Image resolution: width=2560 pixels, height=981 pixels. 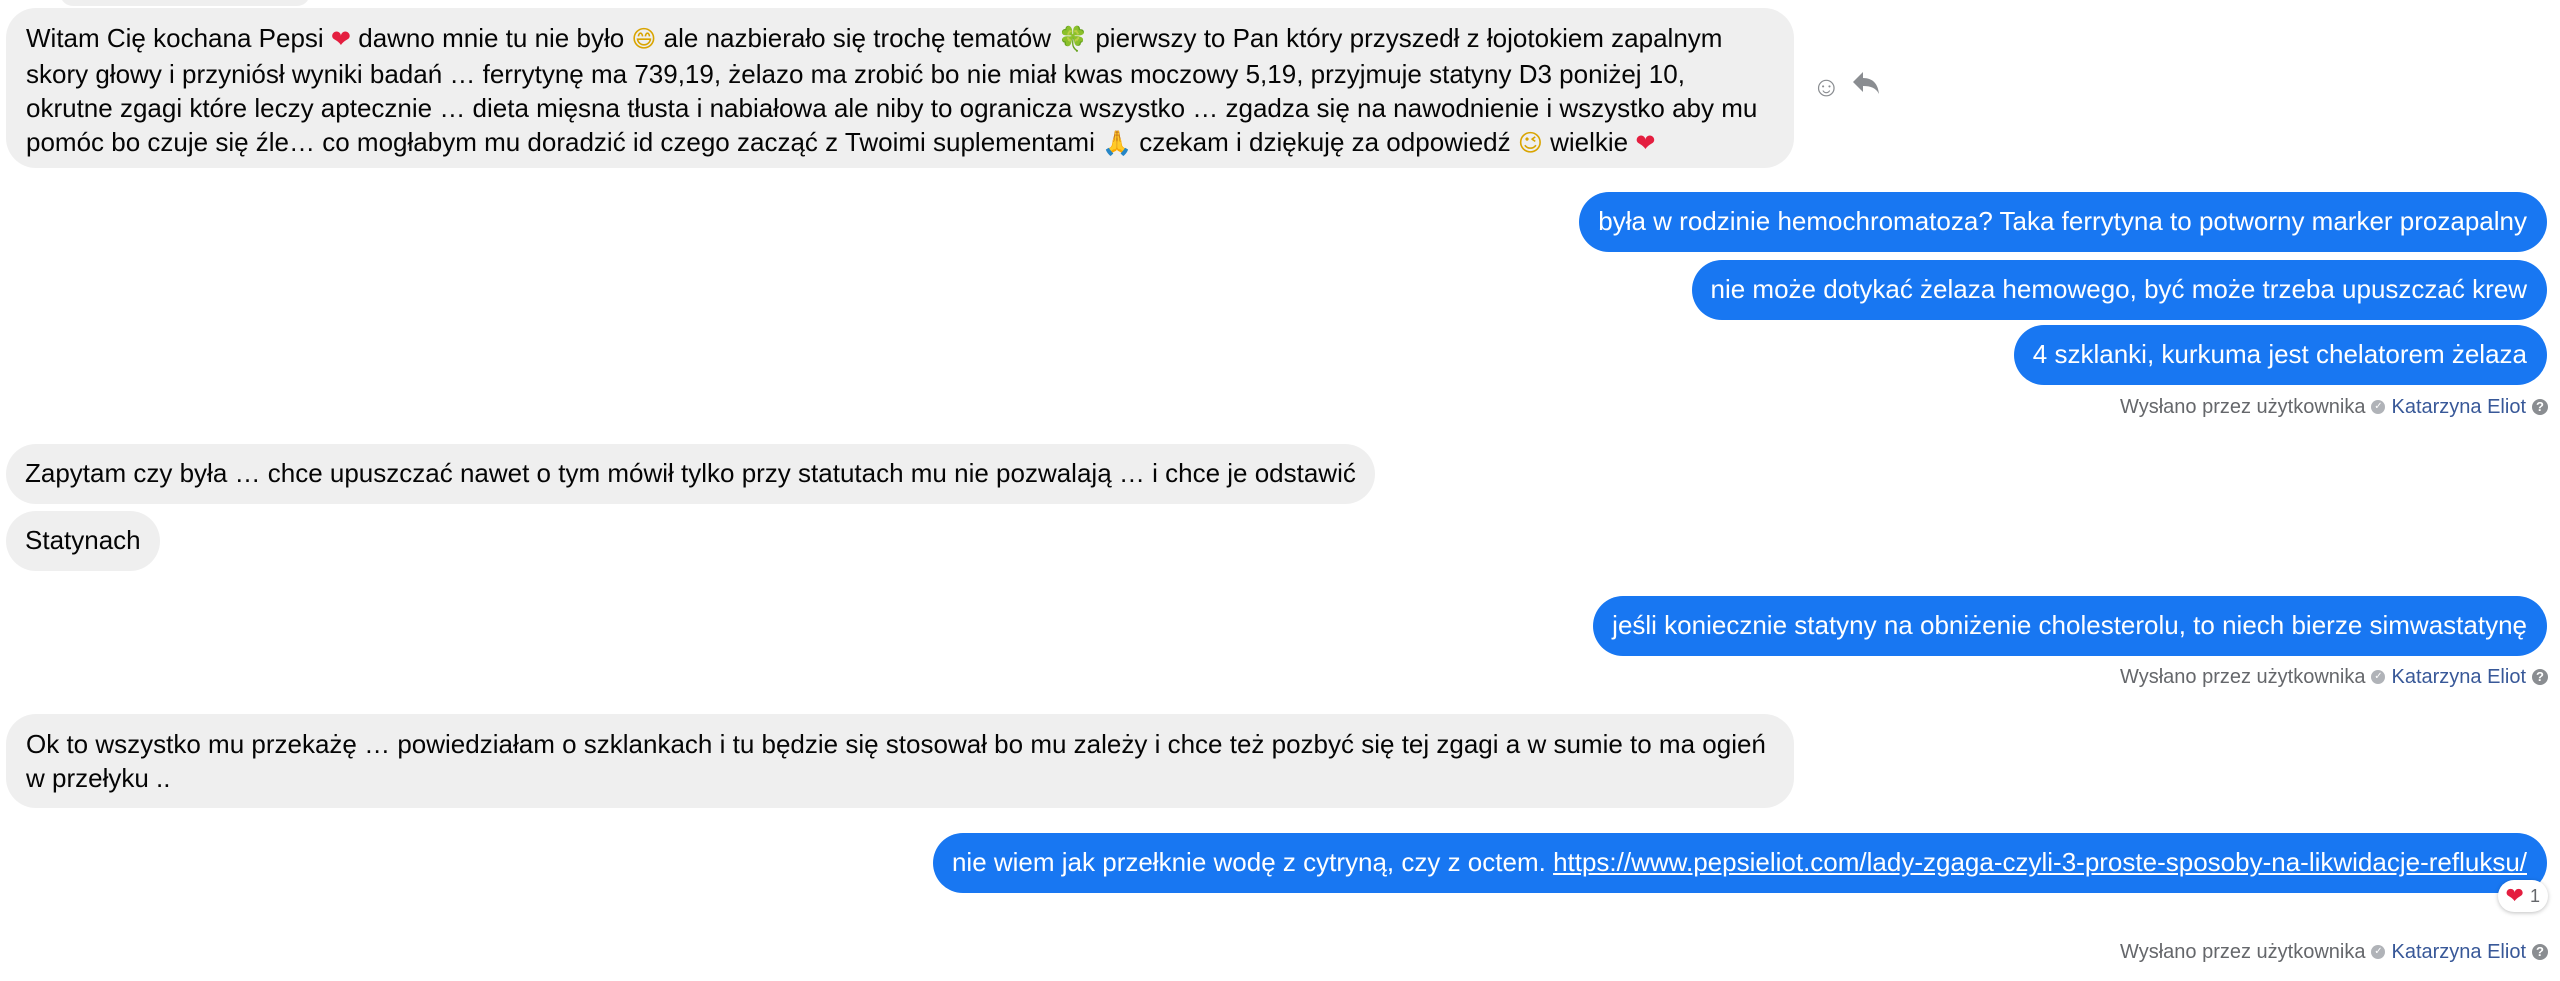 I want to click on message-text: wielkie, so click(x=1589, y=142).